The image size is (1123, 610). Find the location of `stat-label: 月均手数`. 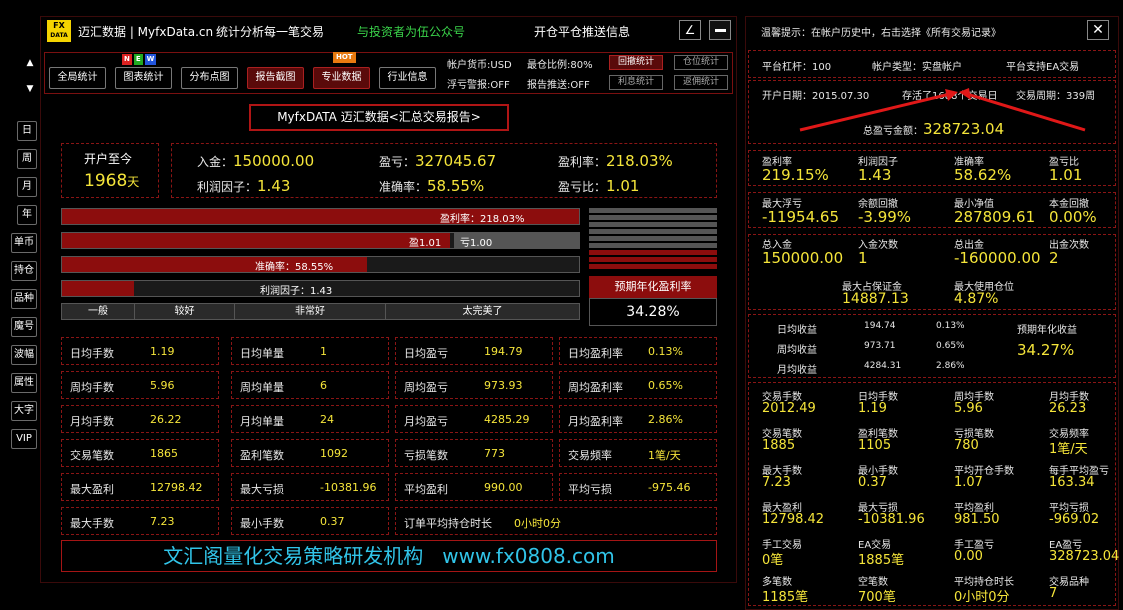

stat-label: 月均手数 is located at coordinates (92, 421).